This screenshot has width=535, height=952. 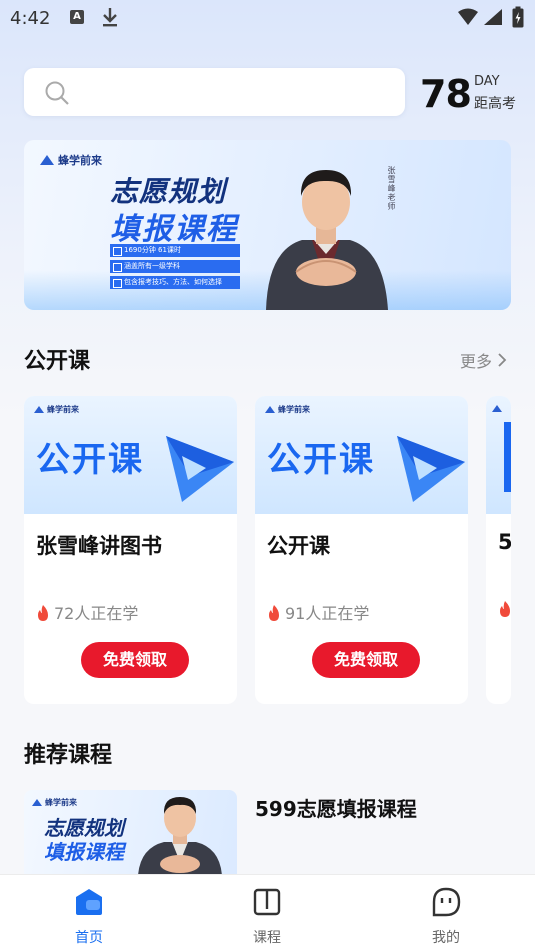 I want to click on course-card: 蜂学前来 公开课 张雪峰讲图书 72人正在学 免费领取, so click(x=130, y=550).